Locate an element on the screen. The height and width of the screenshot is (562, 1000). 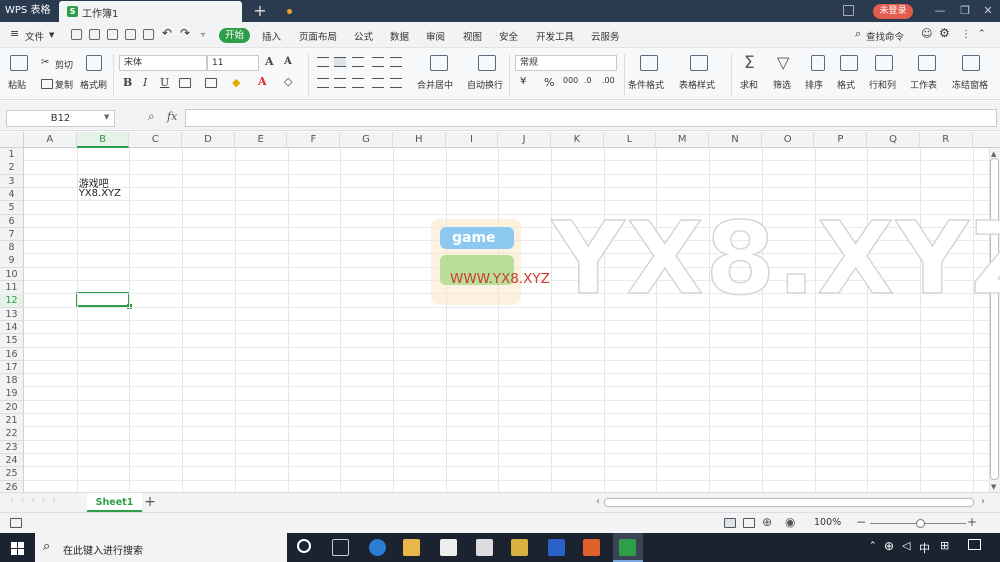
login-button: 未登录 is located at coordinates (893, 11).